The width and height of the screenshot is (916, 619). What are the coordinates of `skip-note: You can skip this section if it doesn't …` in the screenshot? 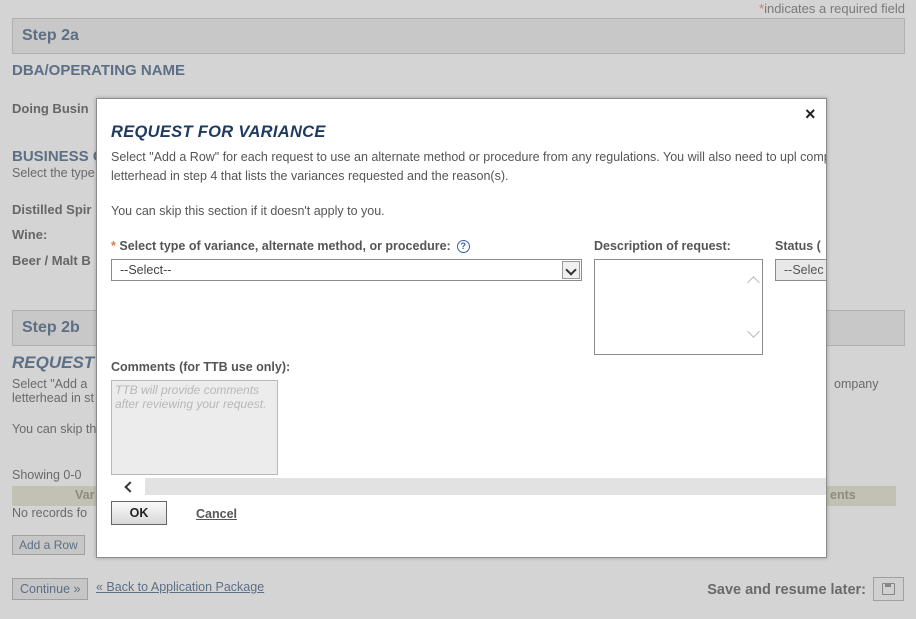 It's located at (248, 211).